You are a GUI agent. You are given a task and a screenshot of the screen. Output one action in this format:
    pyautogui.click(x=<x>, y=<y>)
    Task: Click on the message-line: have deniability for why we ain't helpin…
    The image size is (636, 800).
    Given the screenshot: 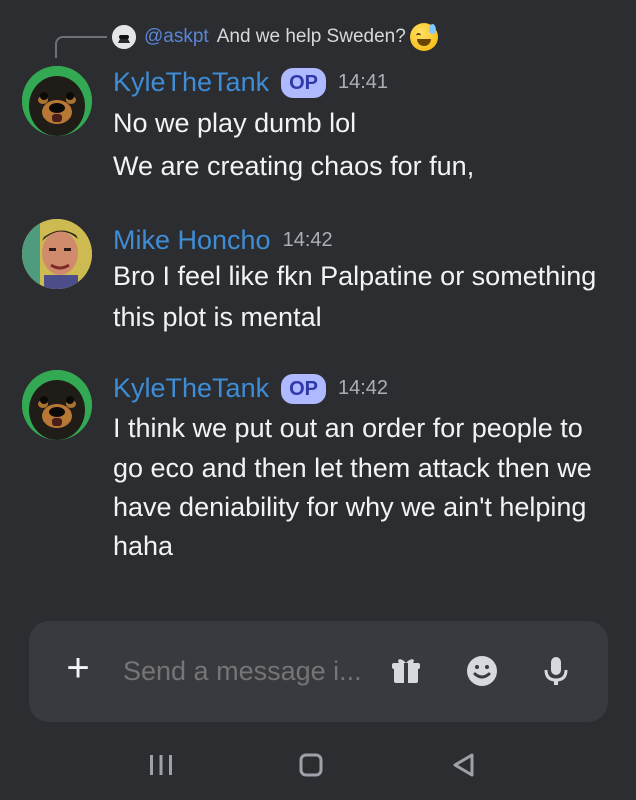 What is the action you would take?
    pyautogui.click(x=350, y=507)
    